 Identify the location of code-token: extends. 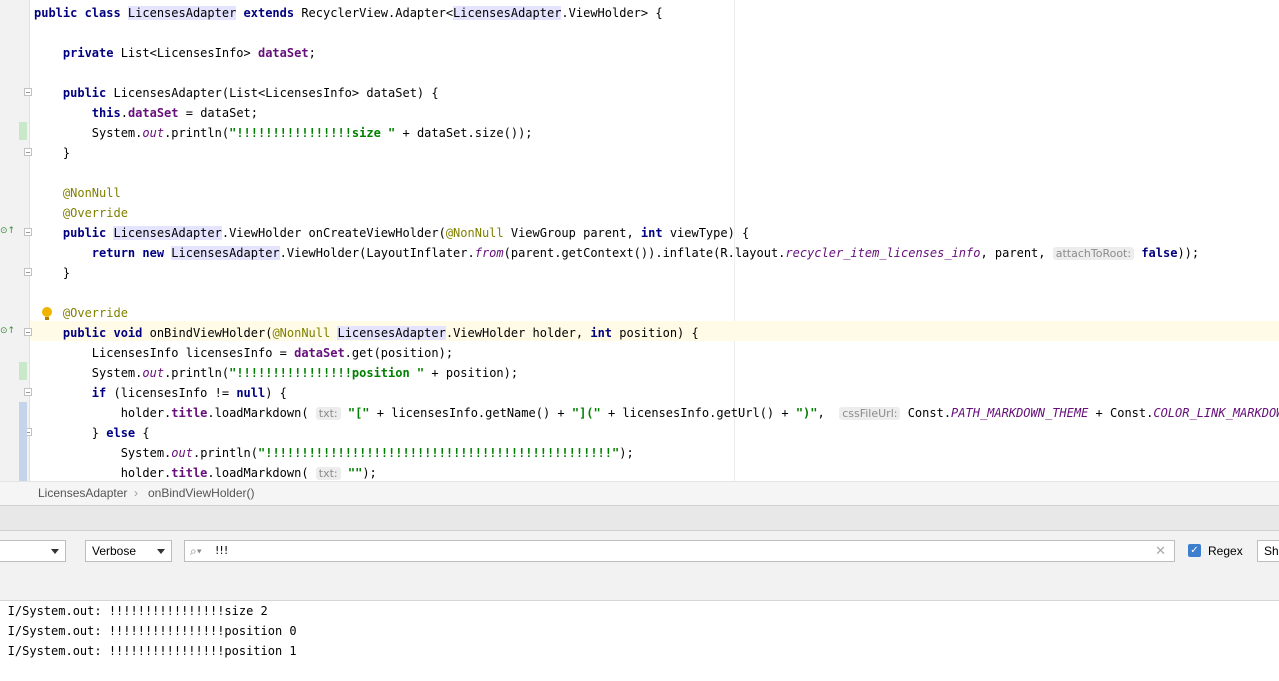
(269, 13).